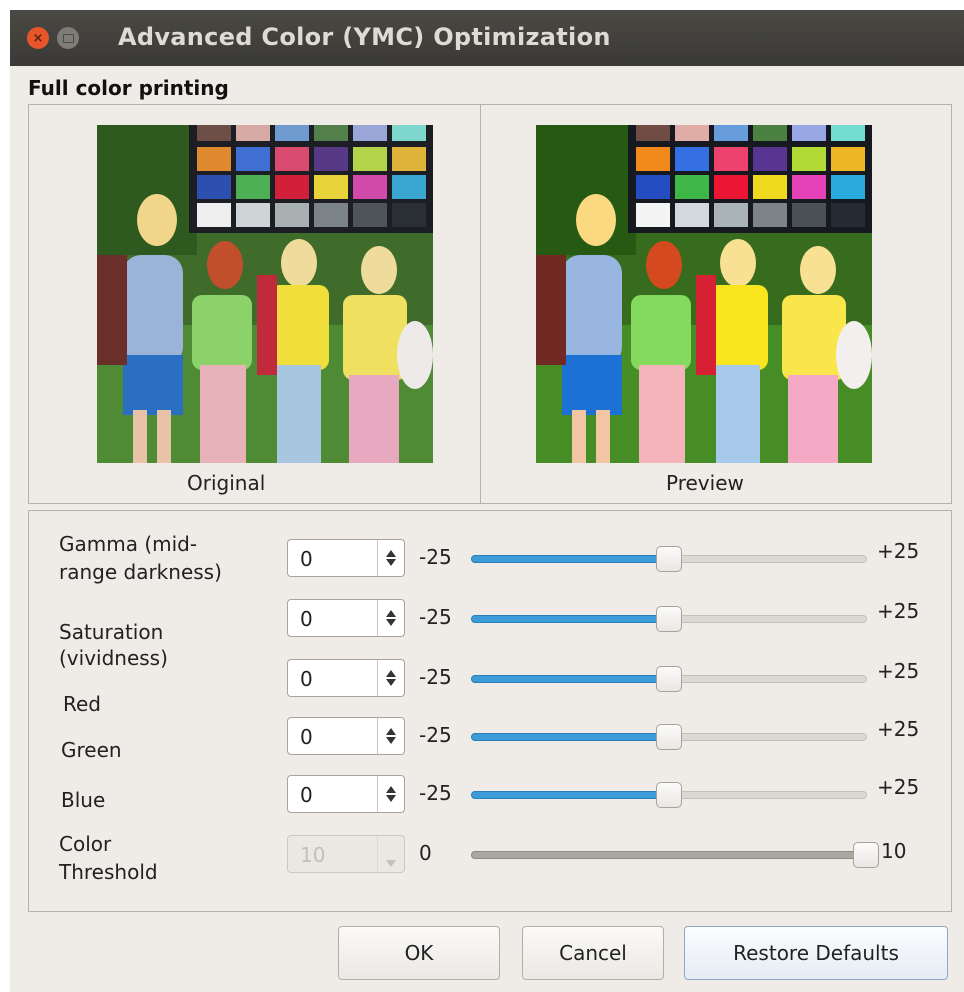 The height and width of the screenshot is (992, 964). I want to click on gamma-label-line-1: range darkness), so click(140, 572).